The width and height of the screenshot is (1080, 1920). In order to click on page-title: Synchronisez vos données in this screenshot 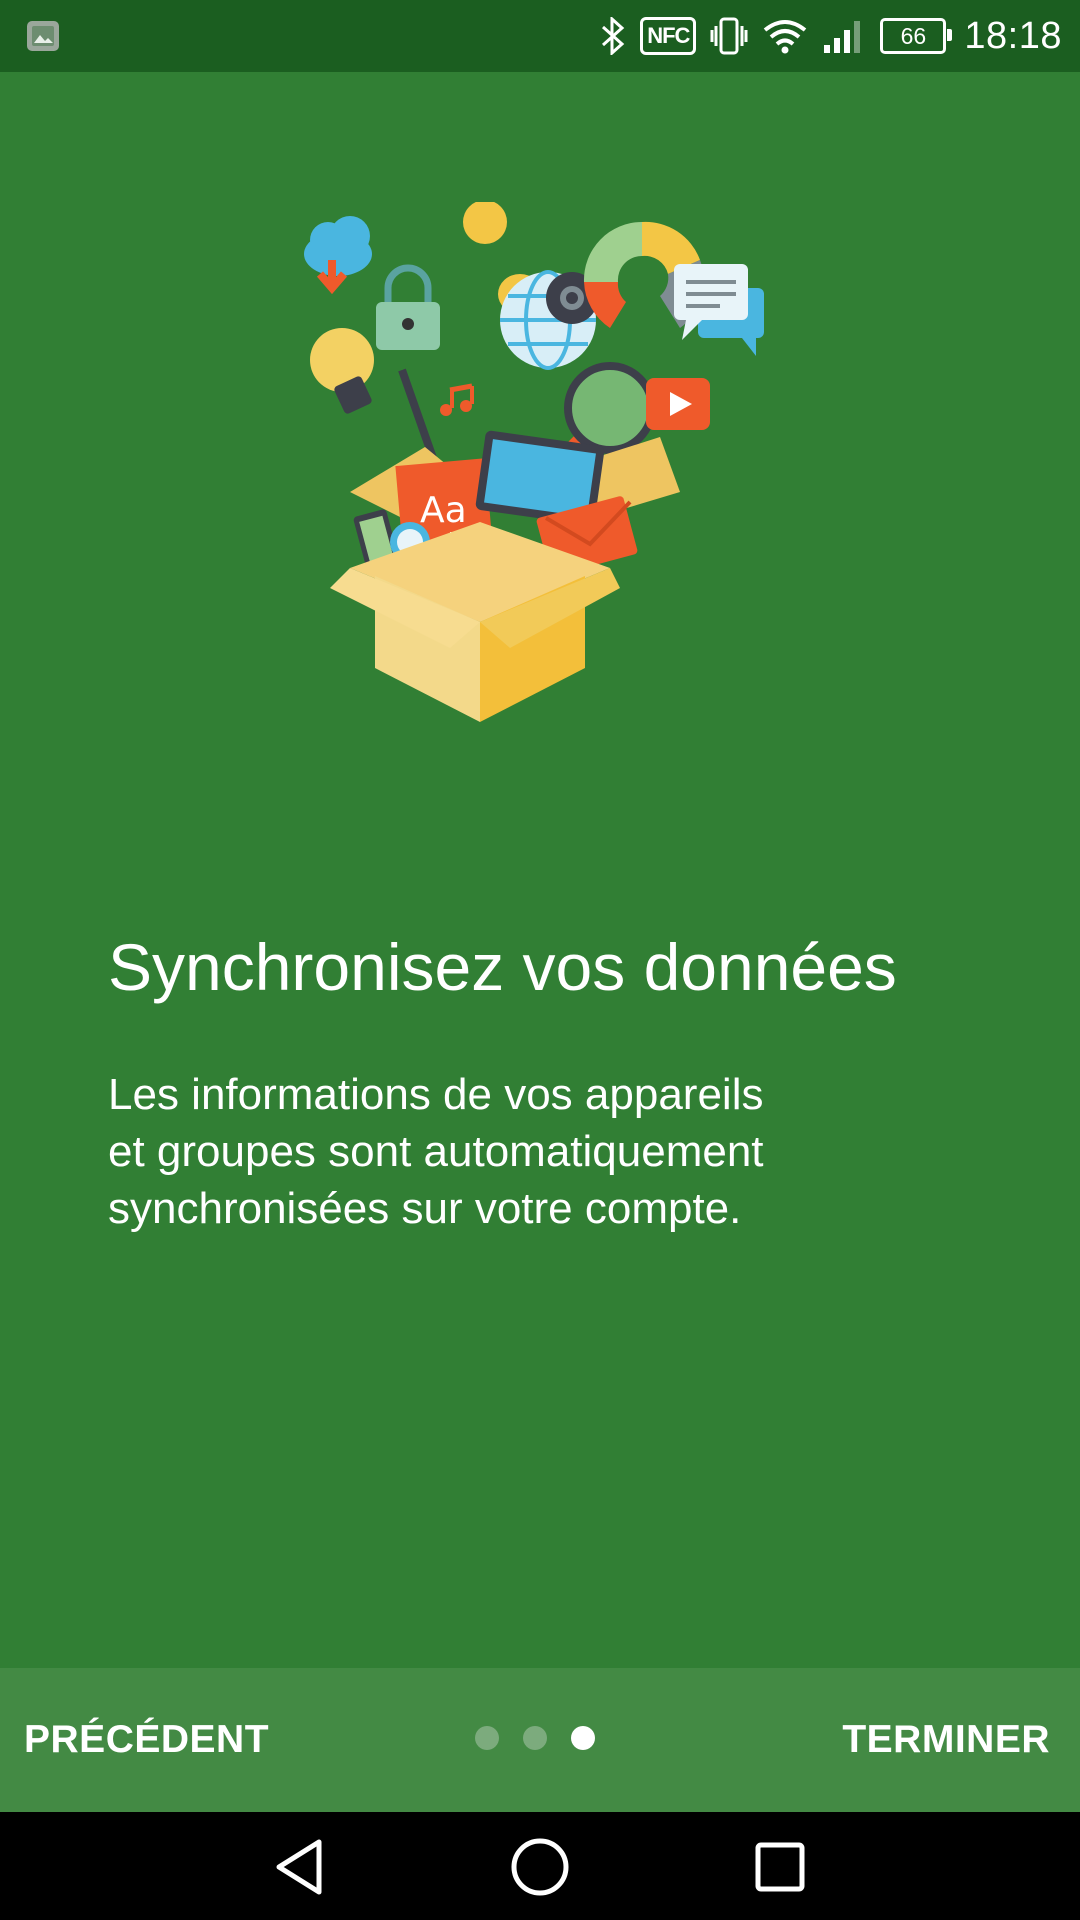, I will do `click(502, 967)`.